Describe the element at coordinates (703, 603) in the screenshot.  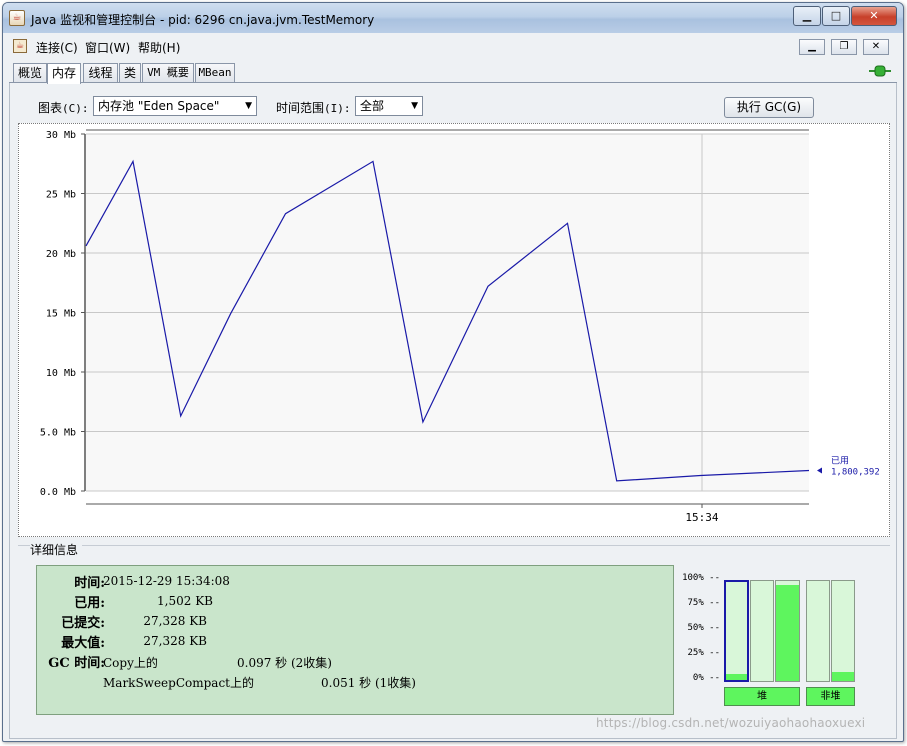
I see `bar-tick-75: 75% --` at that location.